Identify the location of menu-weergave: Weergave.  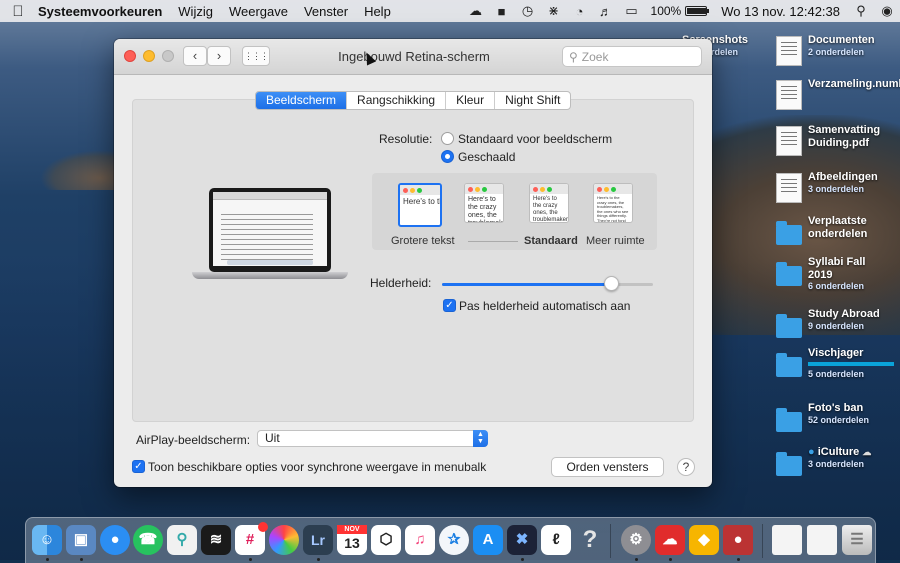
(258, 11).